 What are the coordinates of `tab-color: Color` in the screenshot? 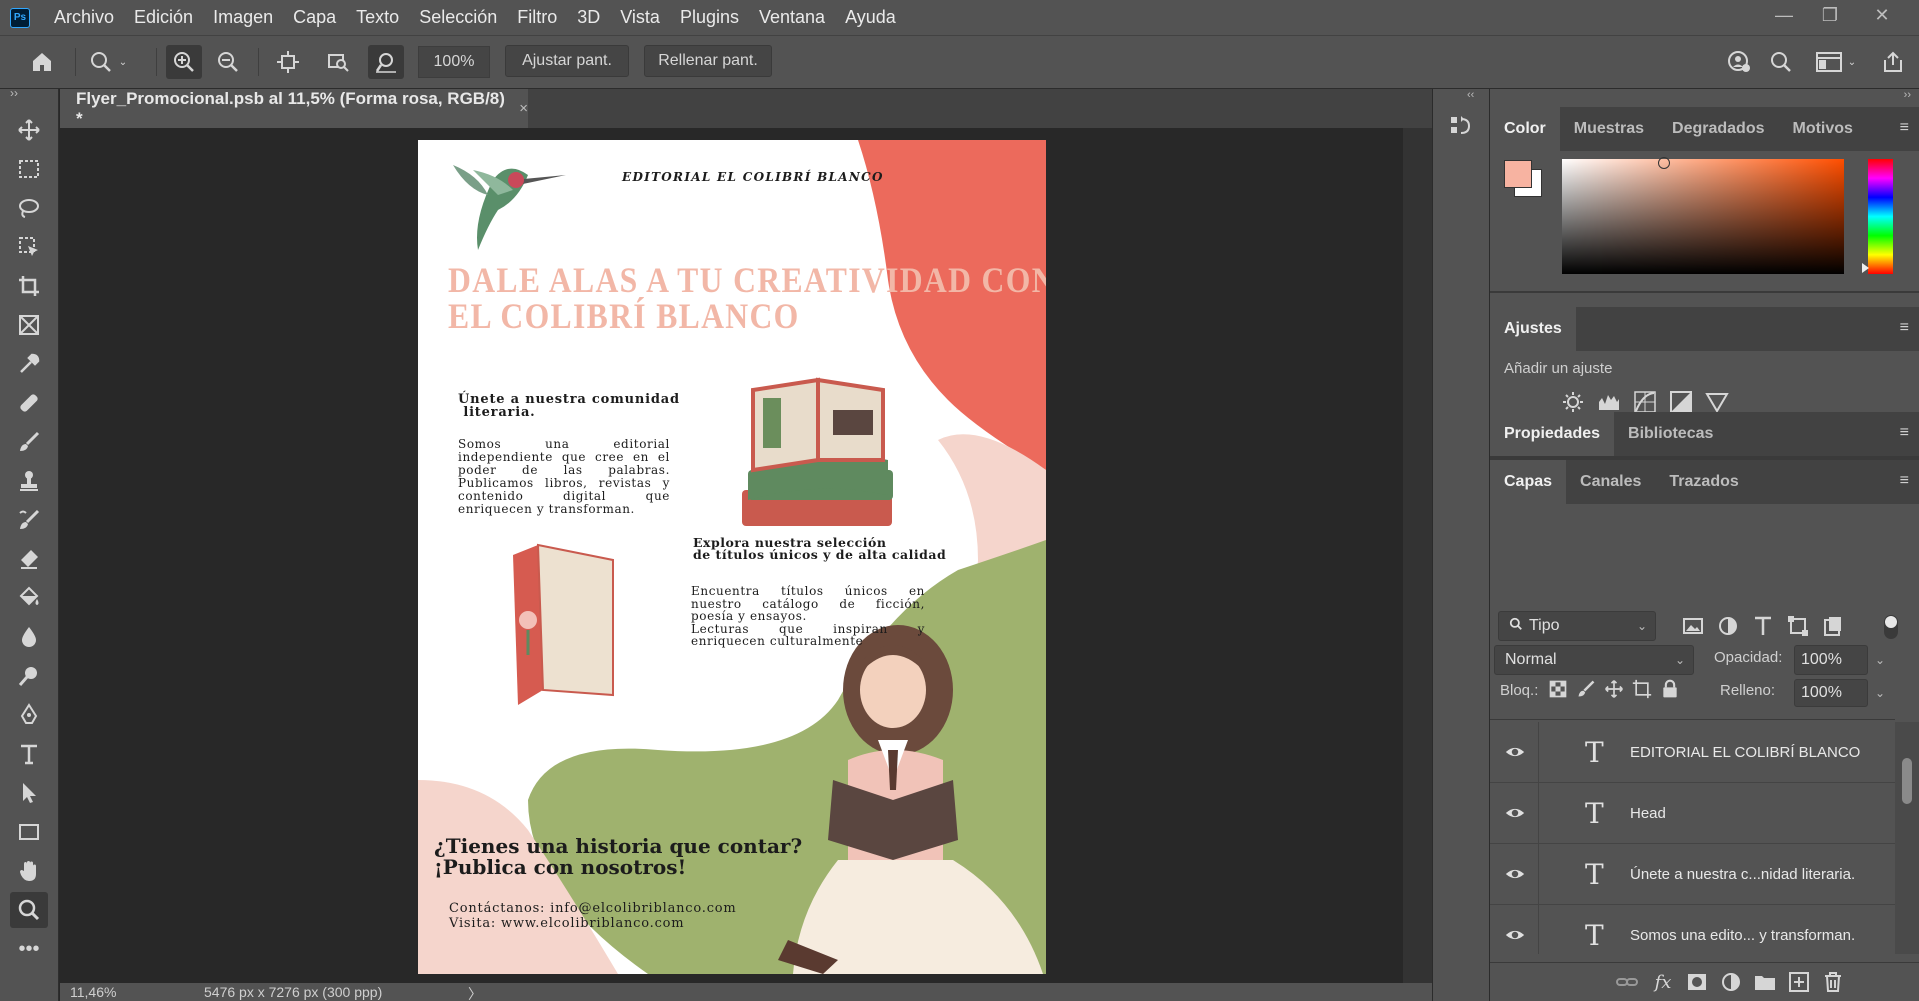 It's located at (1525, 129).